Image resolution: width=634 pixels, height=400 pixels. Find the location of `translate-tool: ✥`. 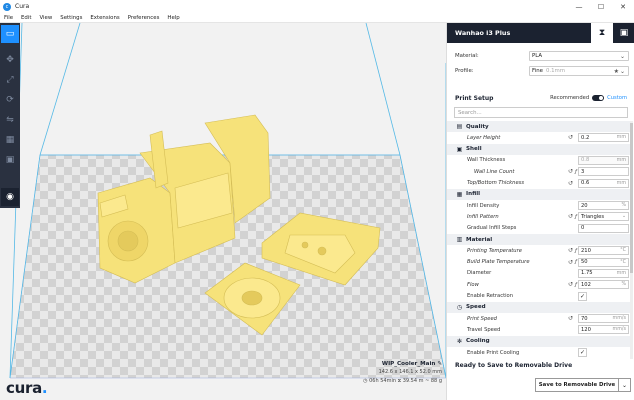

translate-tool: ✥ is located at coordinates (10, 60).